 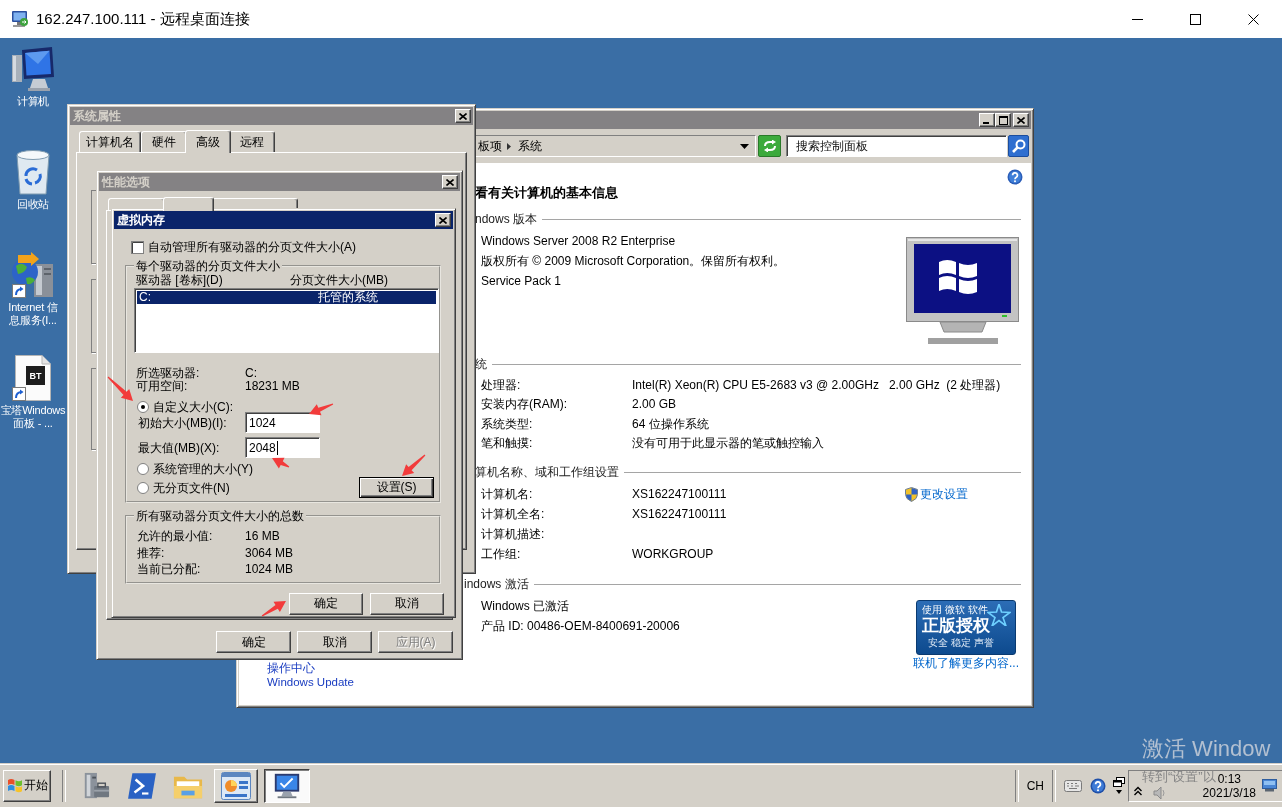 I want to click on group-label: 所有驱动器分页文件大小的总数, so click(x=220, y=516).